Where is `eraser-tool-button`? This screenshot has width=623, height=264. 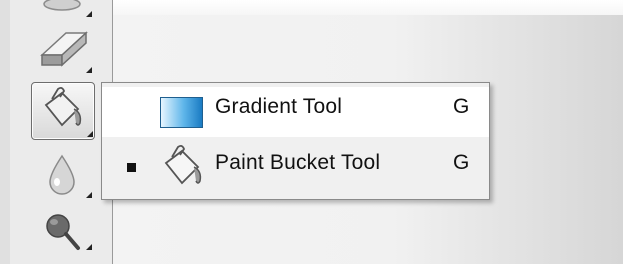
eraser-tool-button is located at coordinates (64, 49).